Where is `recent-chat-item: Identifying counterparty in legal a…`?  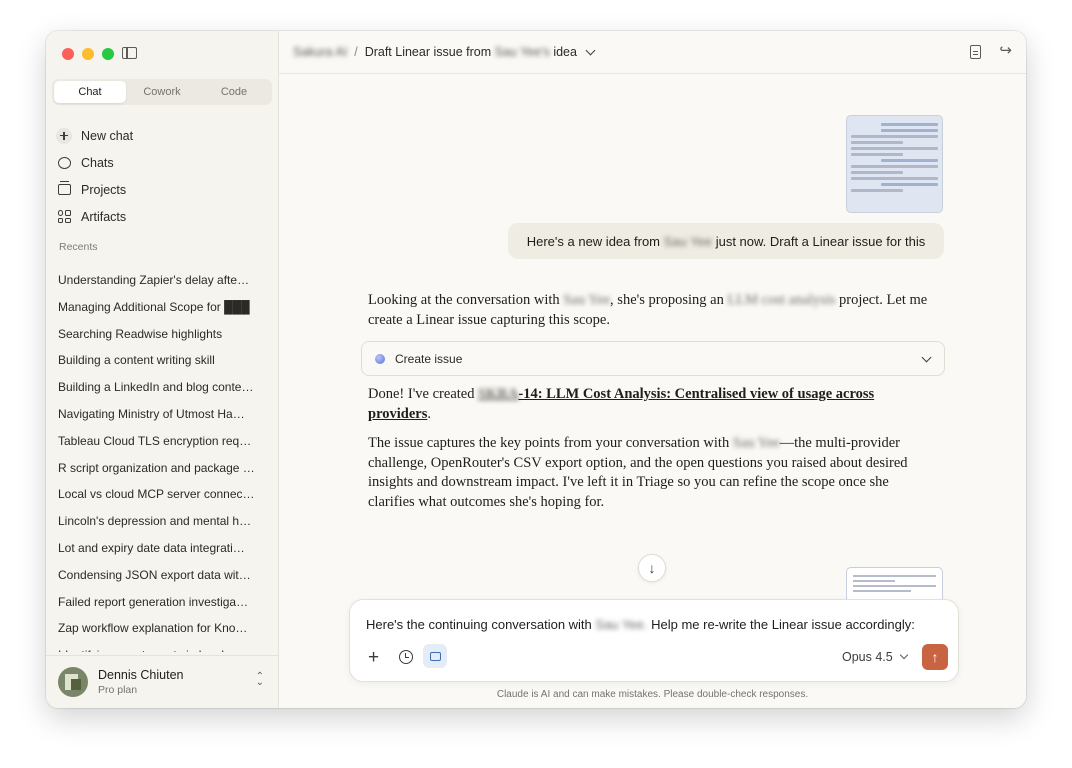
recent-chat-item: Identifying counterparty in legal a… is located at coordinates (158, 647).